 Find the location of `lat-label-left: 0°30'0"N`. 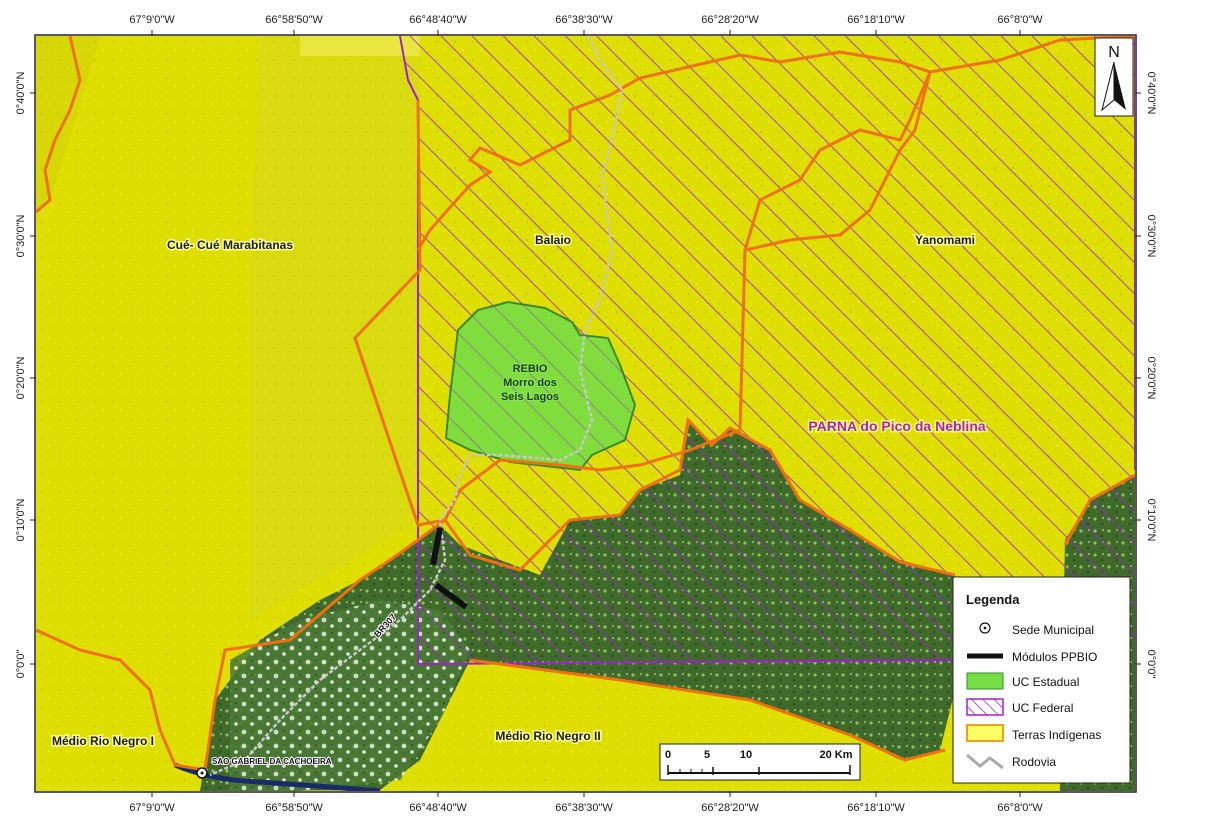

lat-label-left: 0°30'0"N is located at coordinates (21, 236).